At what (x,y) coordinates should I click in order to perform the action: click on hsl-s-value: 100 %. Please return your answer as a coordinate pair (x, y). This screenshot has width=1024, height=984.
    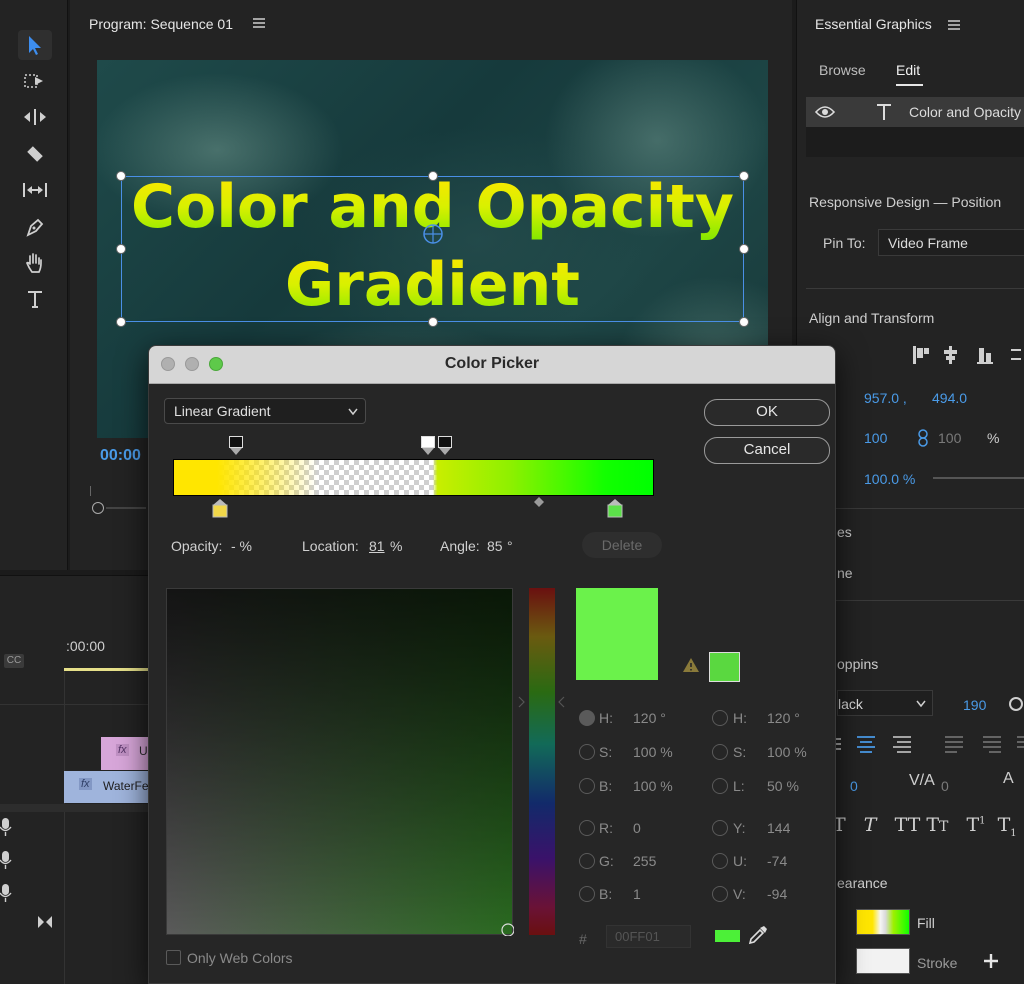
    Looking at the image, I should click on (787, 752).